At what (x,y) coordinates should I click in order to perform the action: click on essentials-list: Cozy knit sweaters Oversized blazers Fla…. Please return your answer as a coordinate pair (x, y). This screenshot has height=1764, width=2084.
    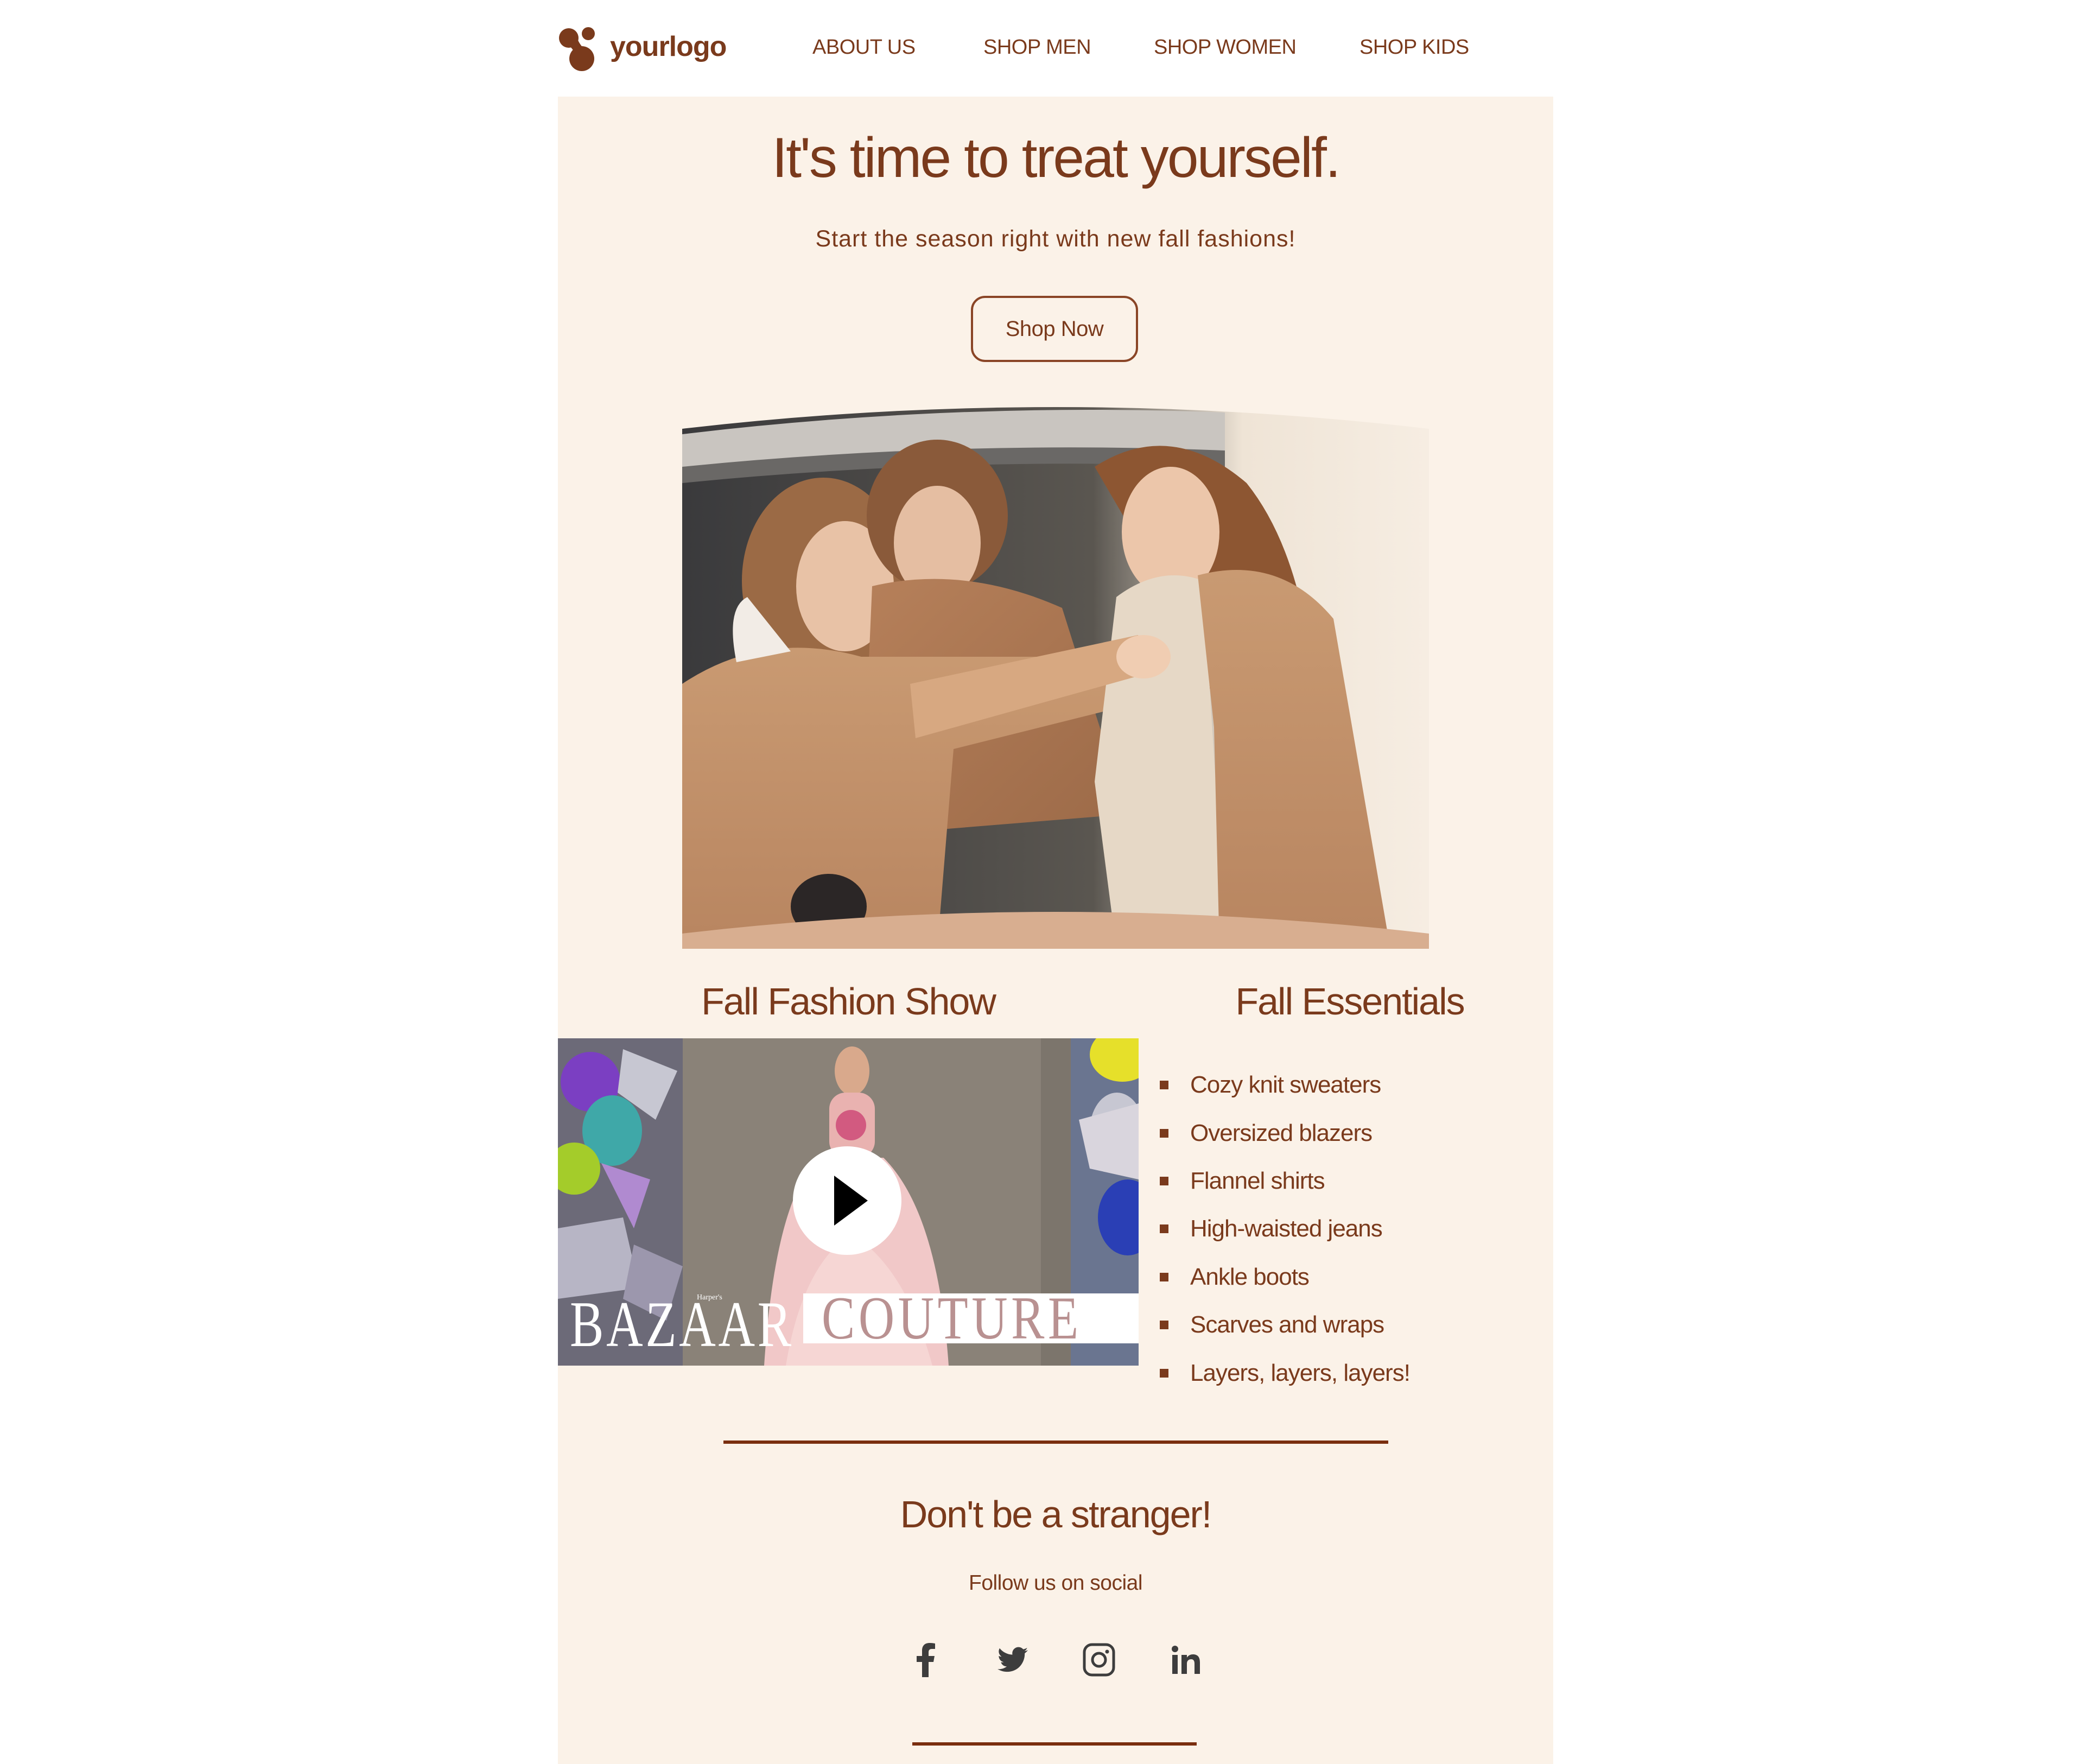
    Looking at the image, I should click on (1285, 1229).